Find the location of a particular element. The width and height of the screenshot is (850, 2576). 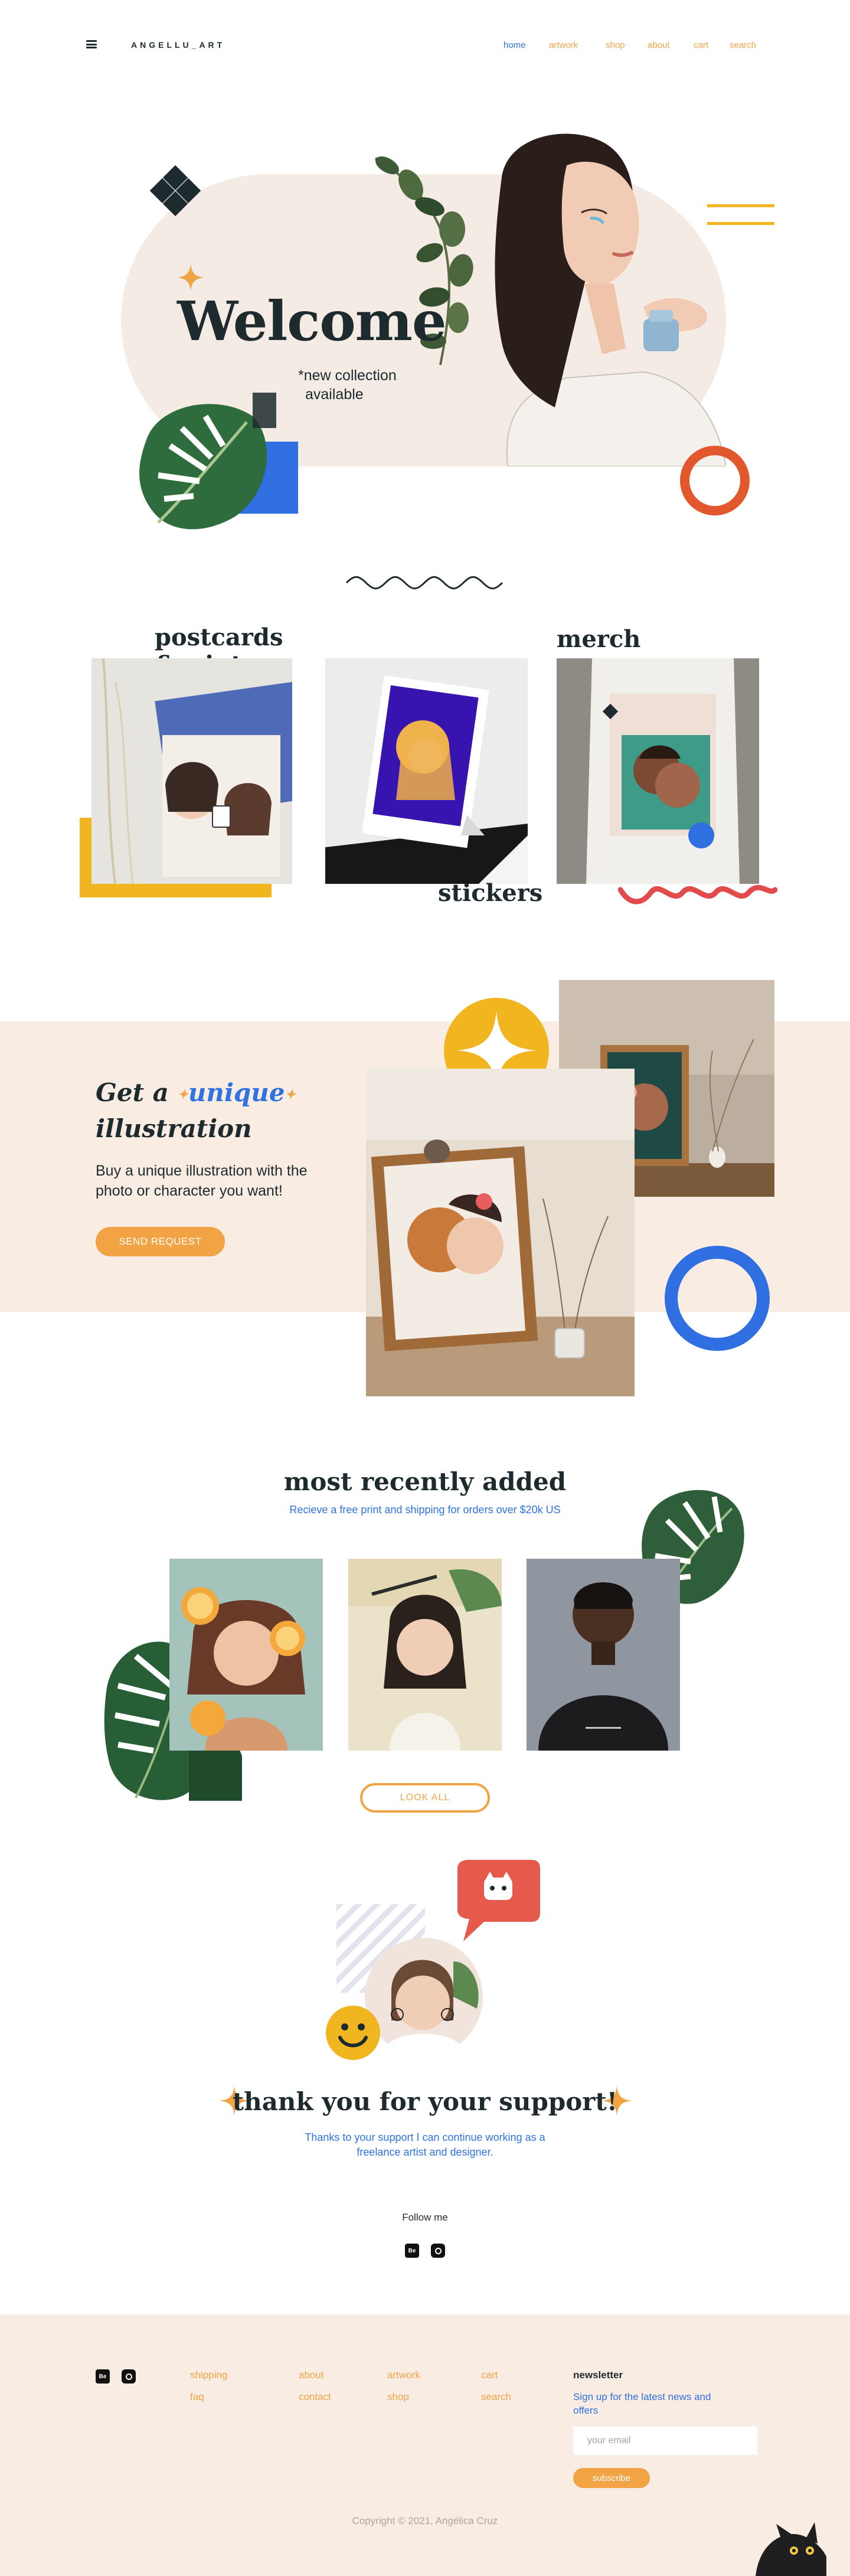

nav-cart: cart is located at coordinates (701, 45).